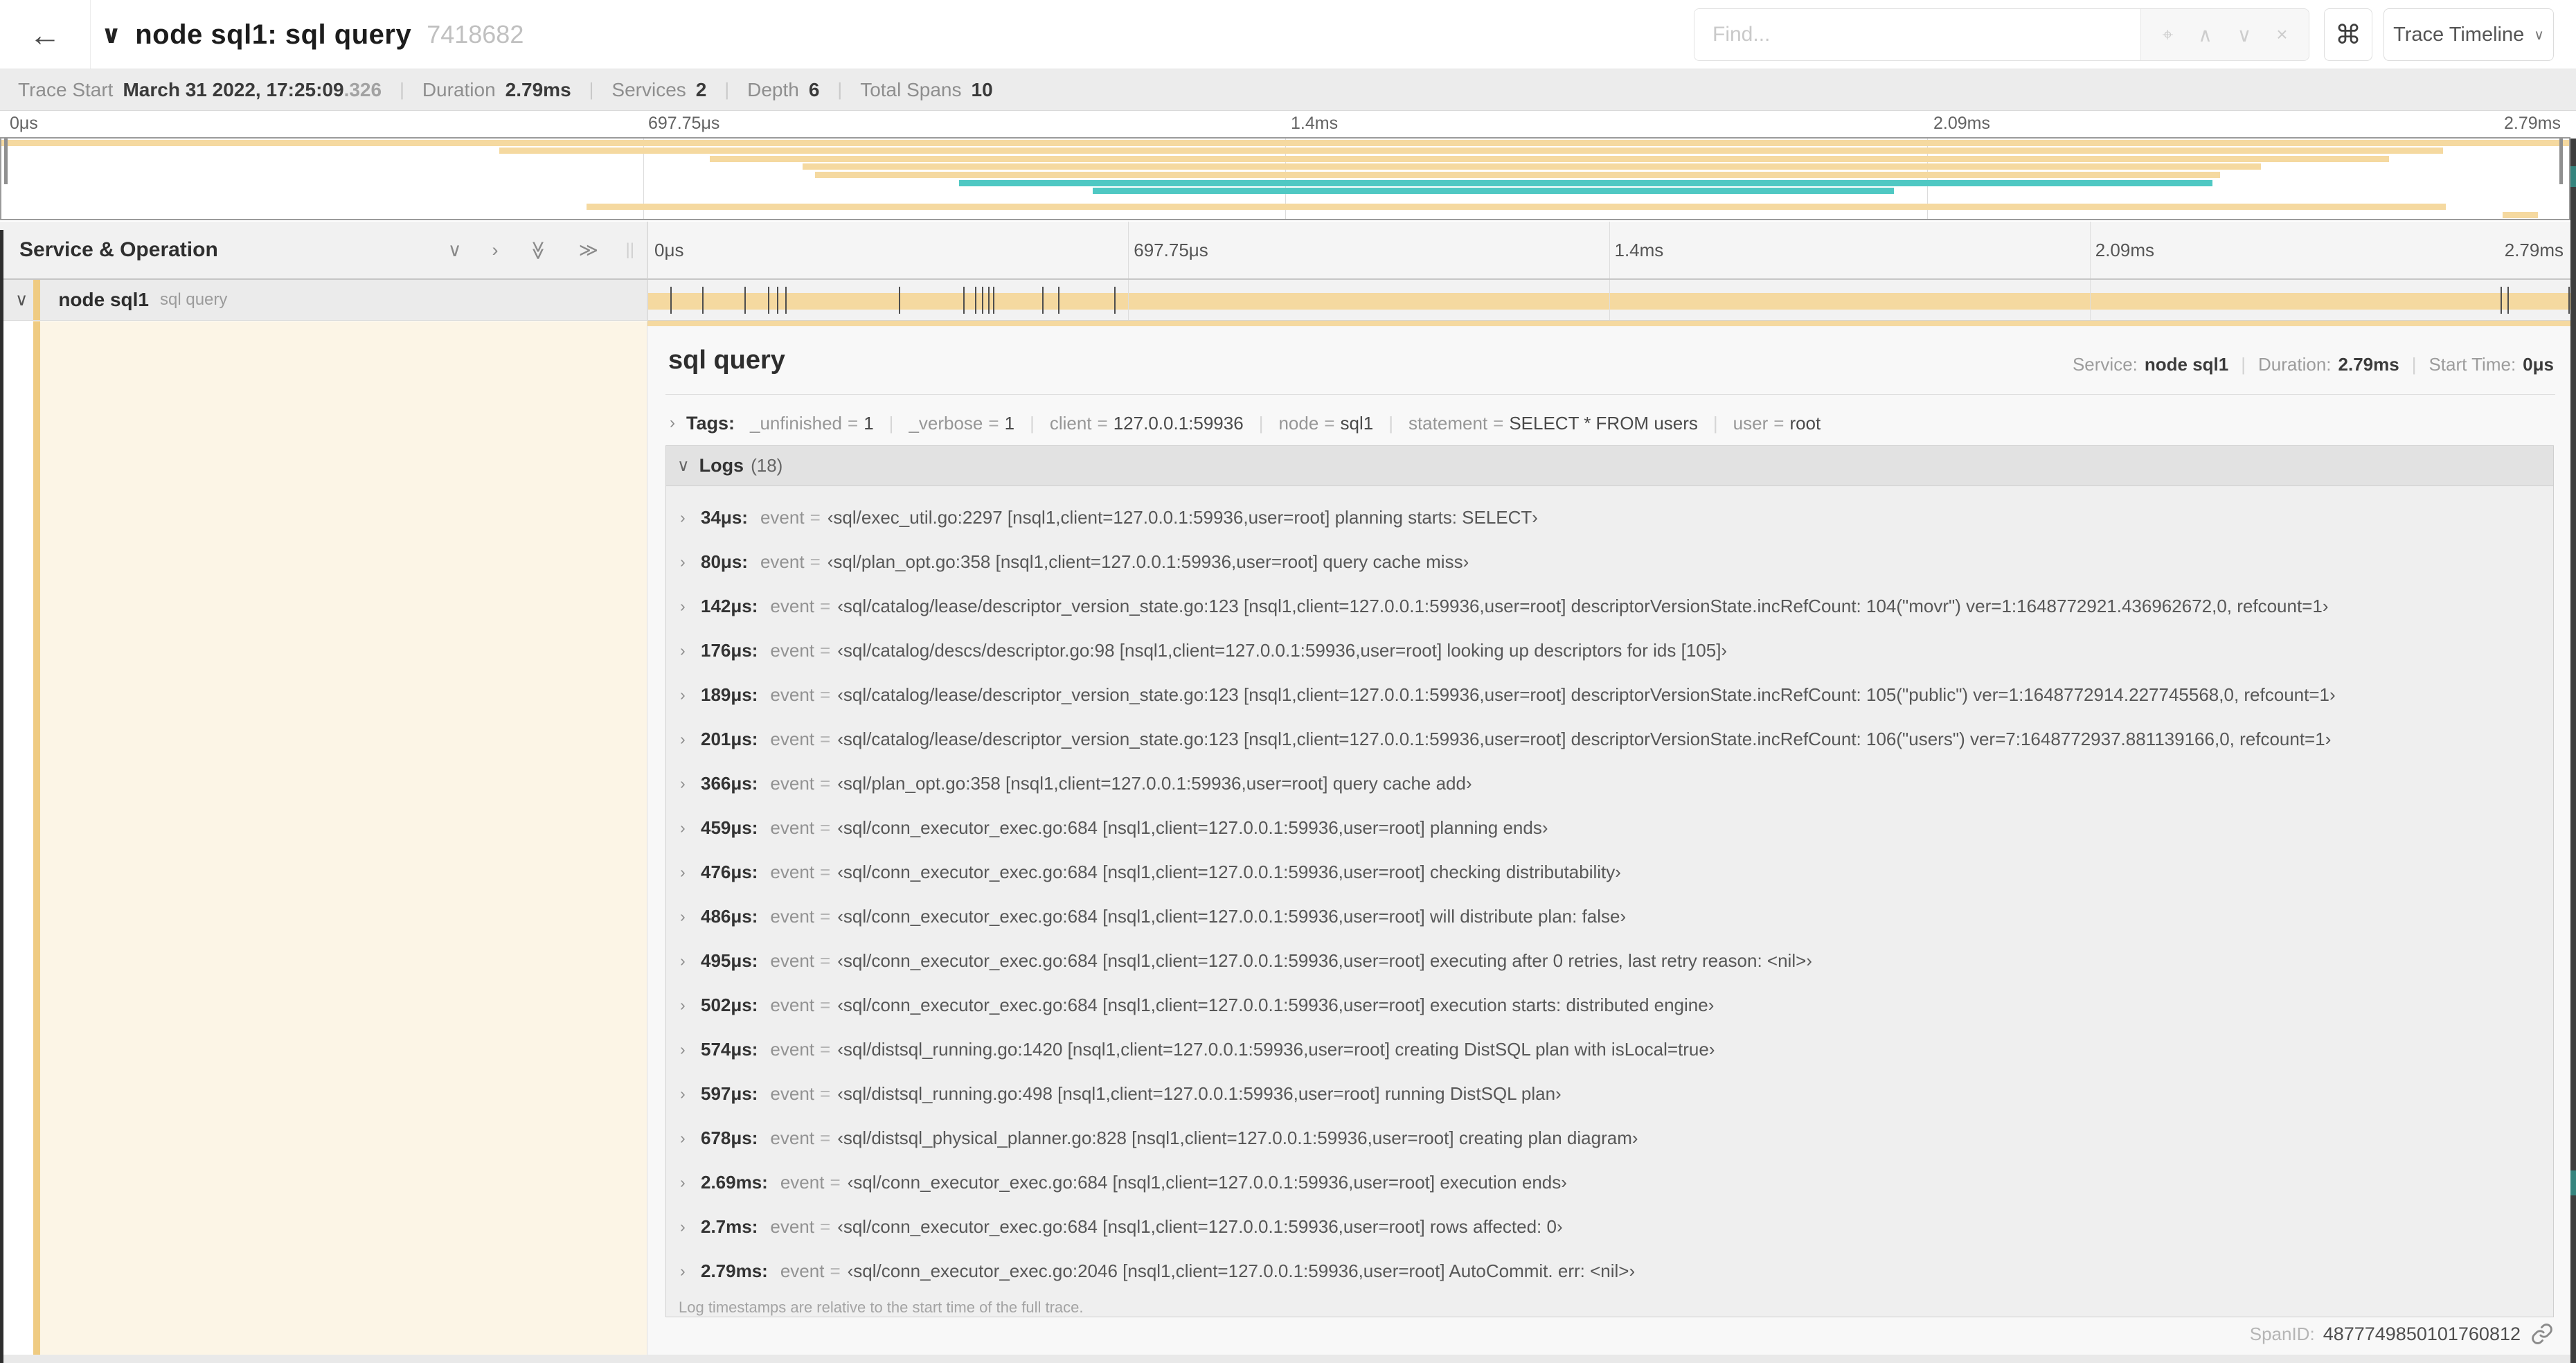  Describe the element at coordinates (274, 34) in the screenshot. I see `page-title: node sql1: sql query` at that location.